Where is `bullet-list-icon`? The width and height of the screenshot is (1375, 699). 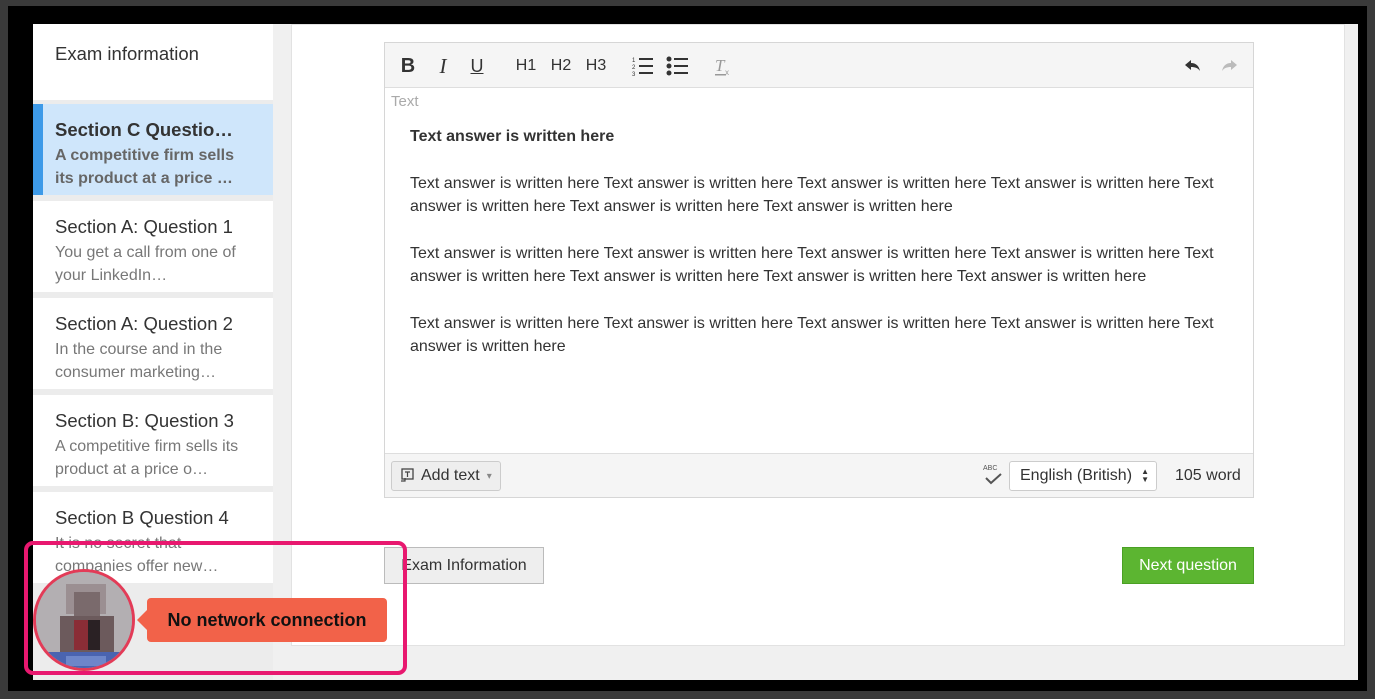
bullet-list-icon is located at coordinates (677, 66).